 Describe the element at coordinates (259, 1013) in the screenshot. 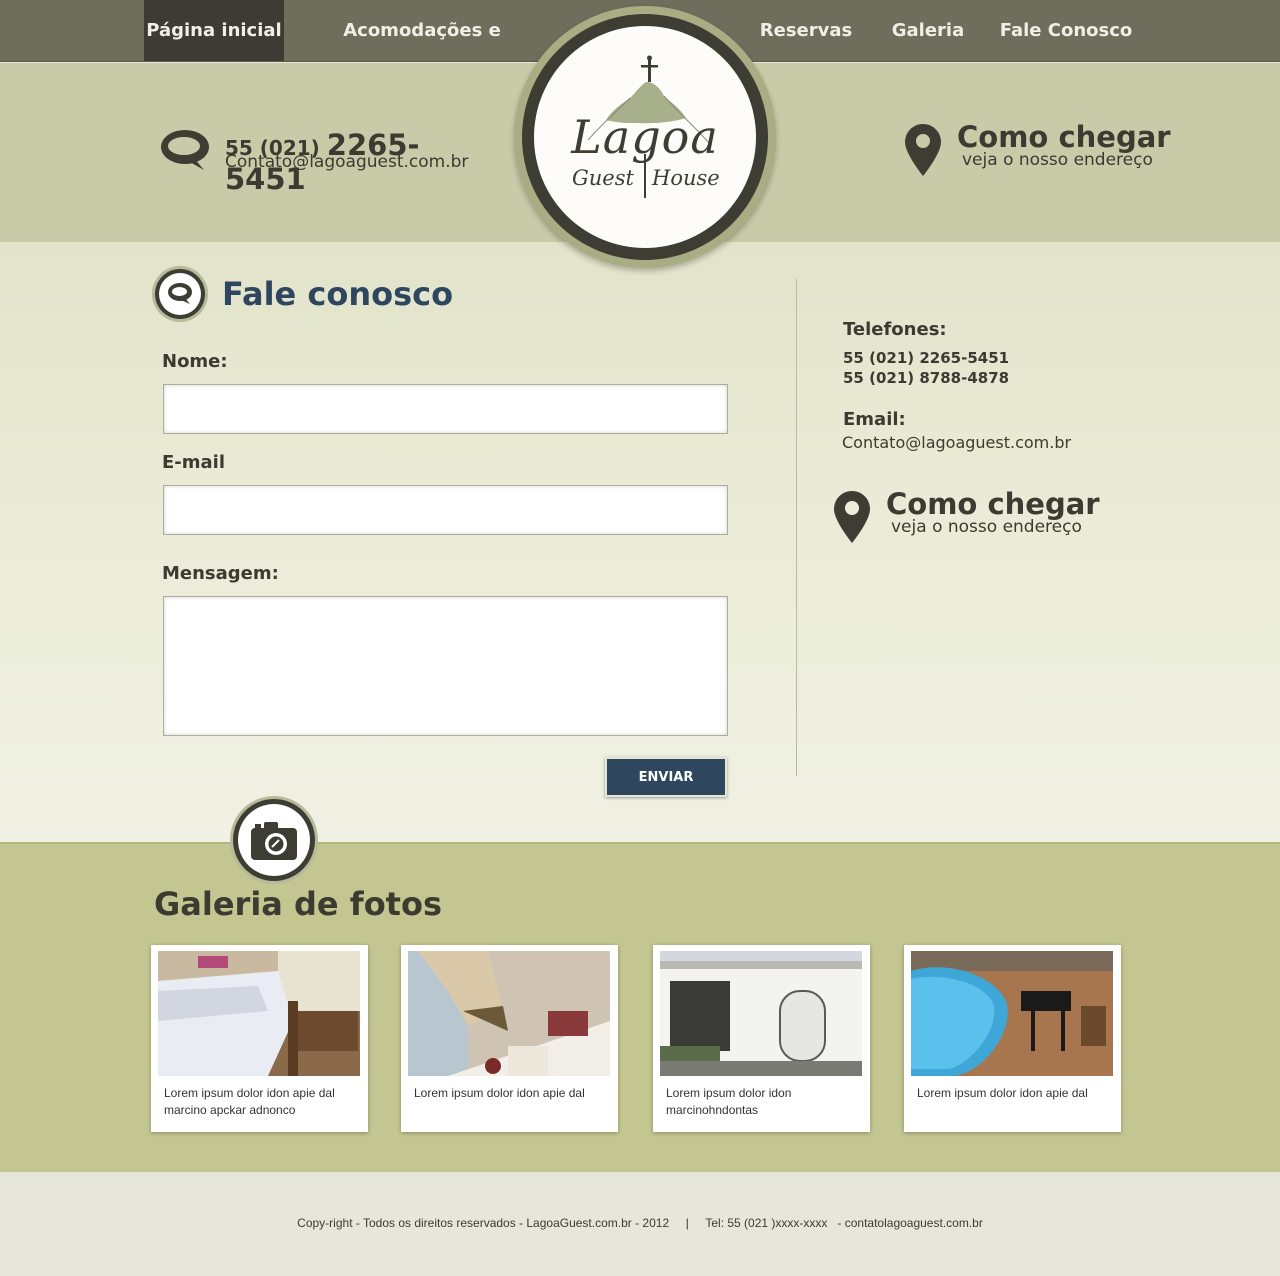

I see `photo-bedroom` at that location.